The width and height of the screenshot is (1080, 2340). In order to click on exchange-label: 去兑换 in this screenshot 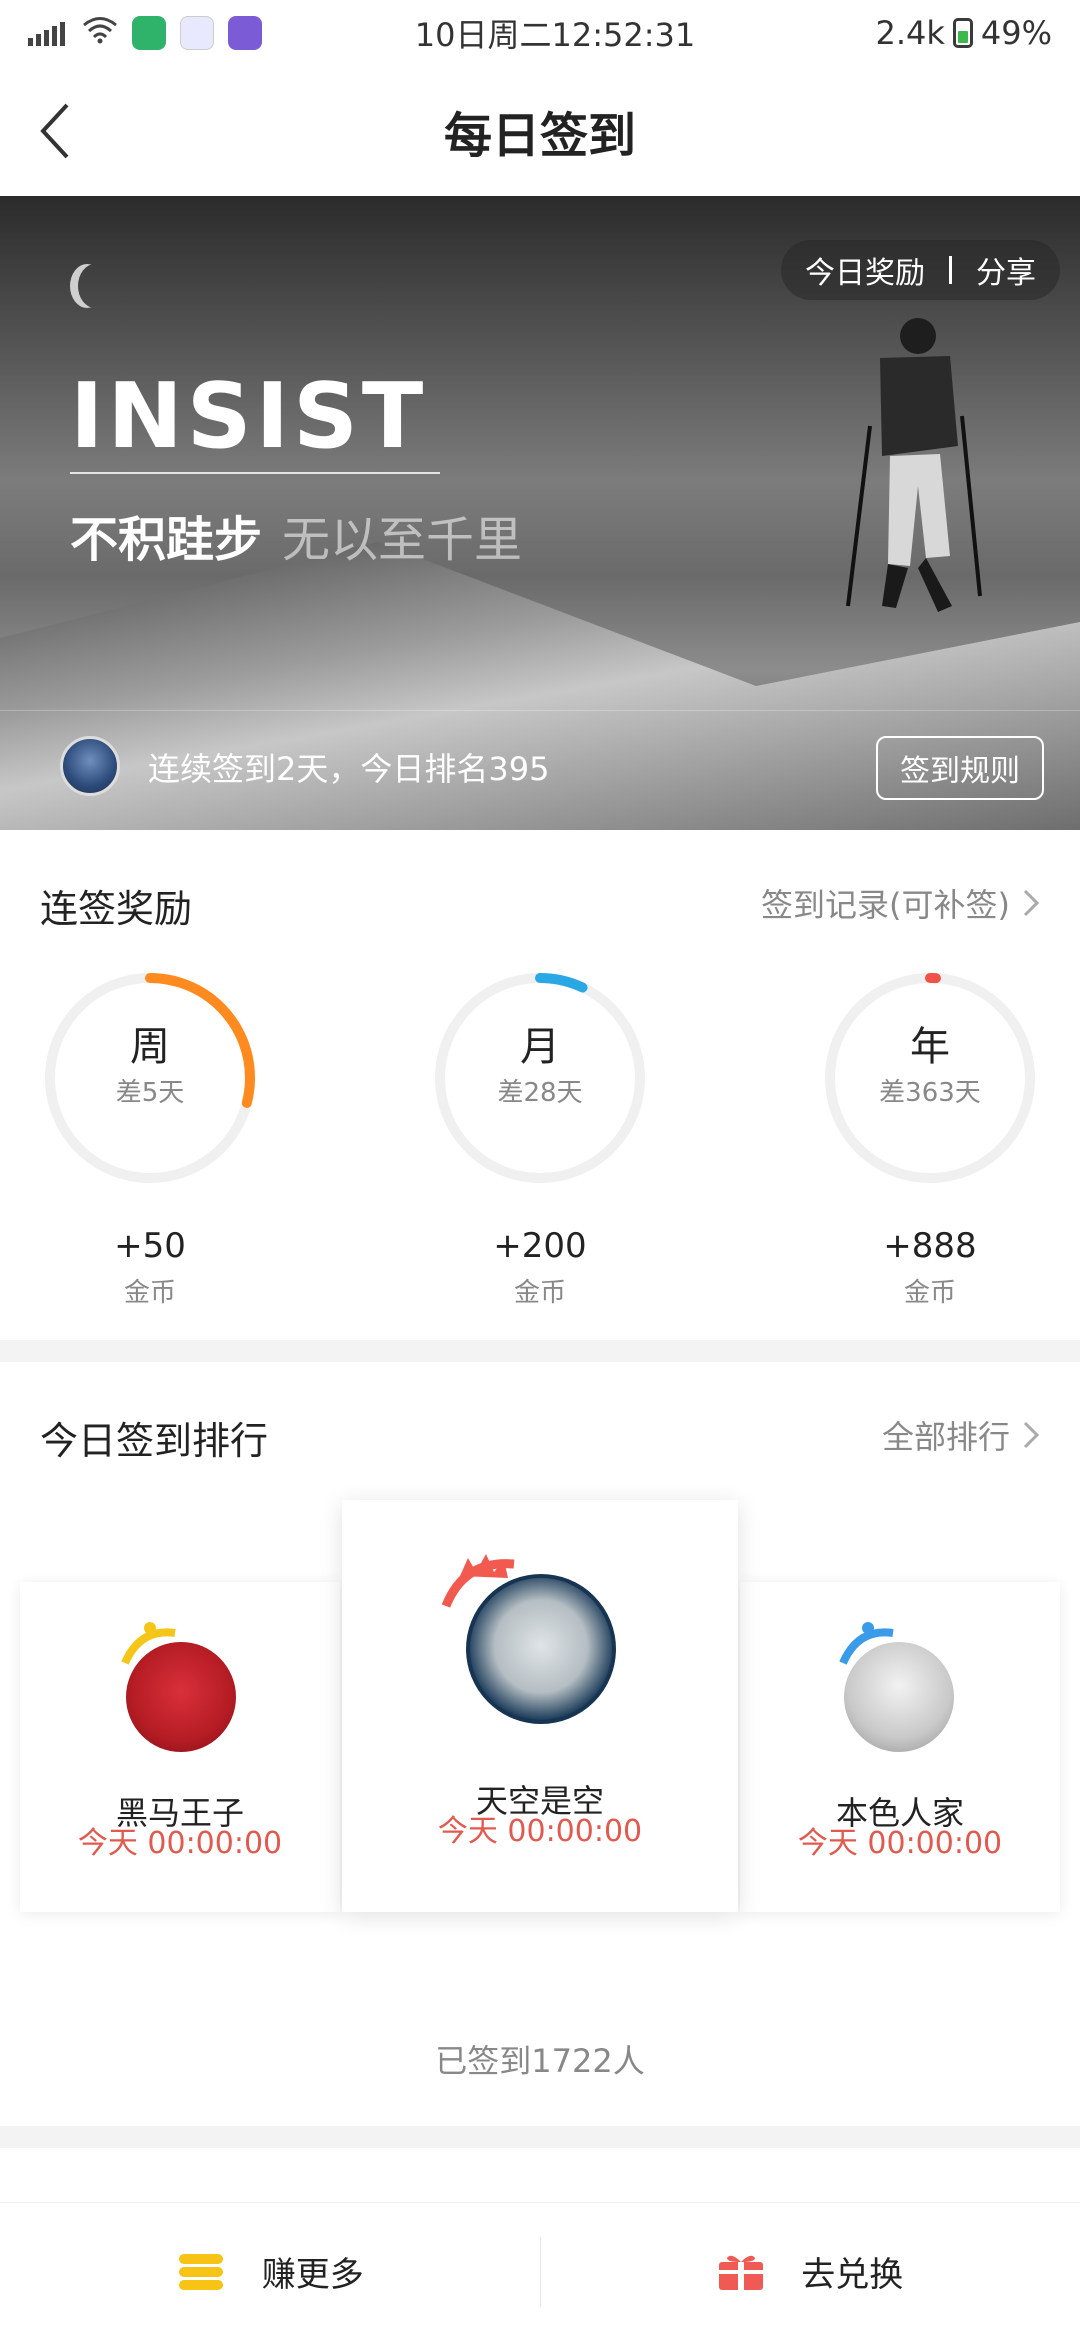, I will do `click(852, 2275)`.